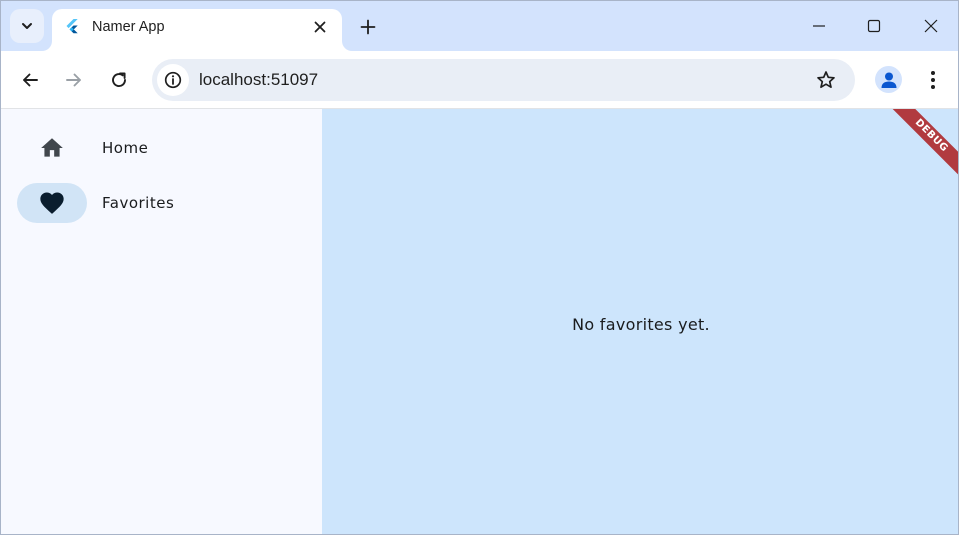 Image resolution: width=959 pixels, height=535 pixels. I want to click on nav-indicator-active, so click(52, 203).